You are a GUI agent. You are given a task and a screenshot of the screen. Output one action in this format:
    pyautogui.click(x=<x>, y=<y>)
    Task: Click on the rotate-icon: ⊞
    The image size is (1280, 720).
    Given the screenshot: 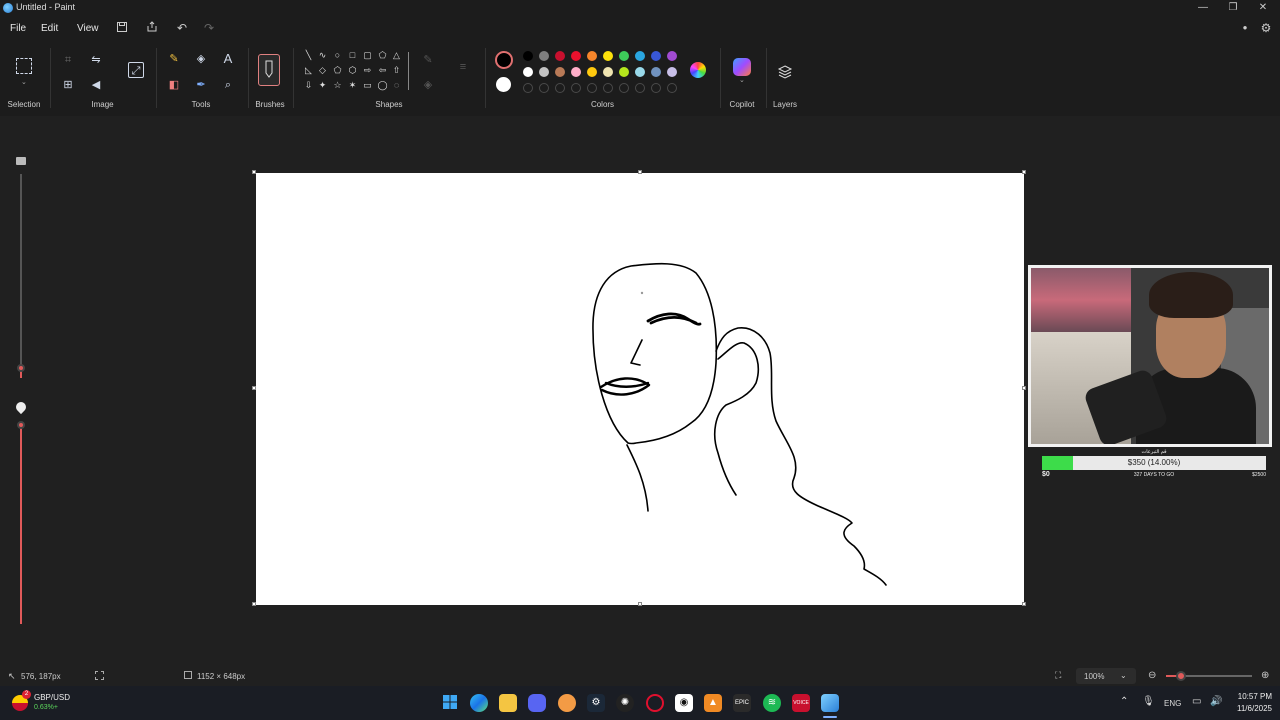 What is the action you would take?
    pyautogui.click(x=68, y=85)
    